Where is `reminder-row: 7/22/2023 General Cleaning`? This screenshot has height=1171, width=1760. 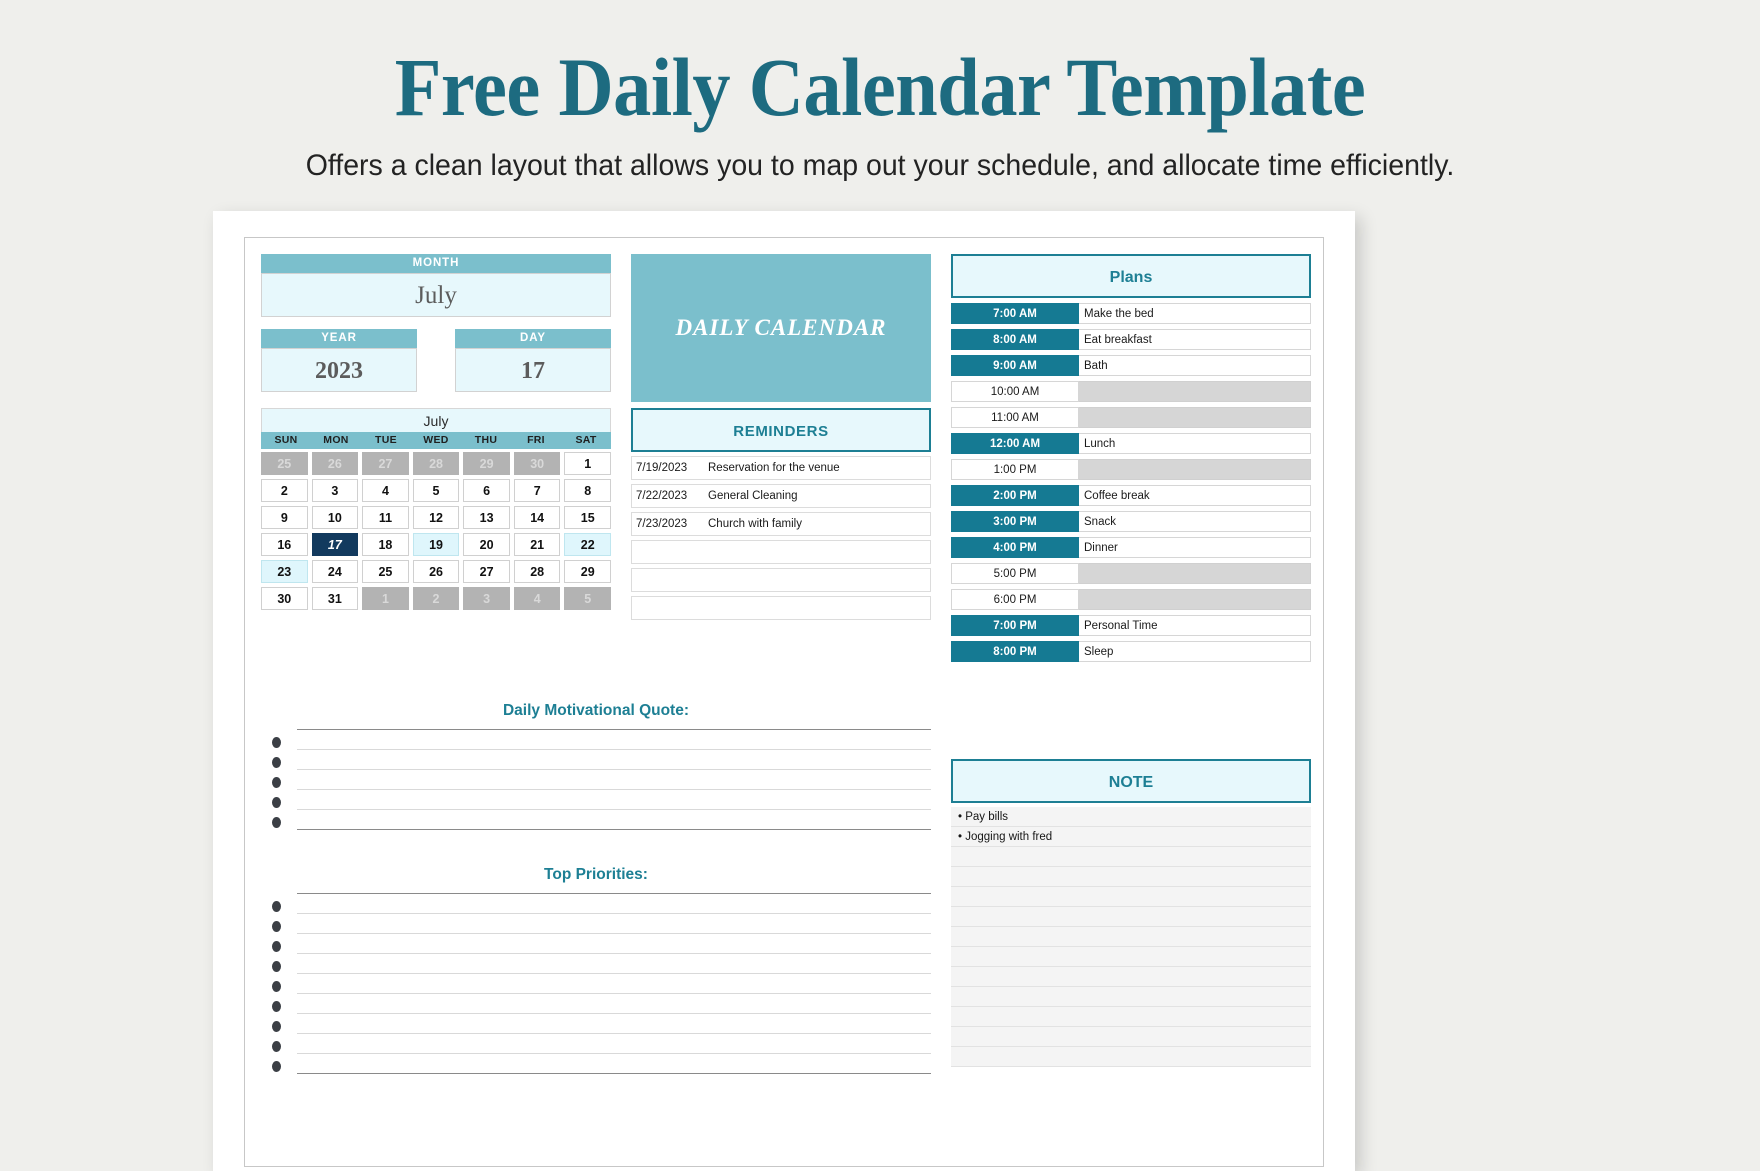
reminder-row: 7/22/2023 General Cleaning is located at coordinates (781, 496).